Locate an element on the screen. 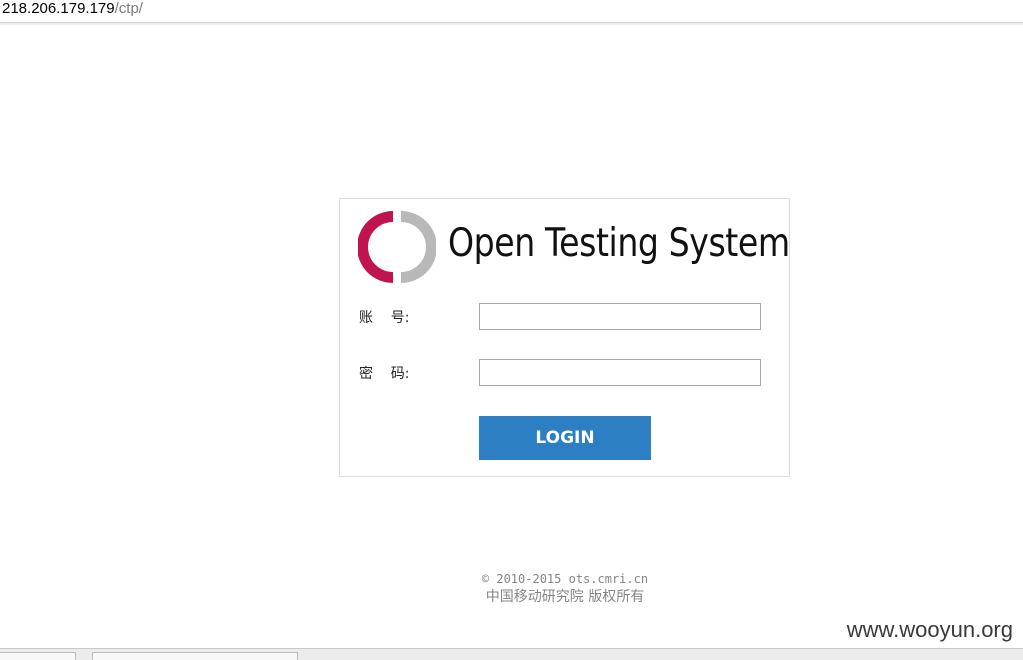 This screenshot has width=1023, height=660. password-input is located at coordinates (620, 372).